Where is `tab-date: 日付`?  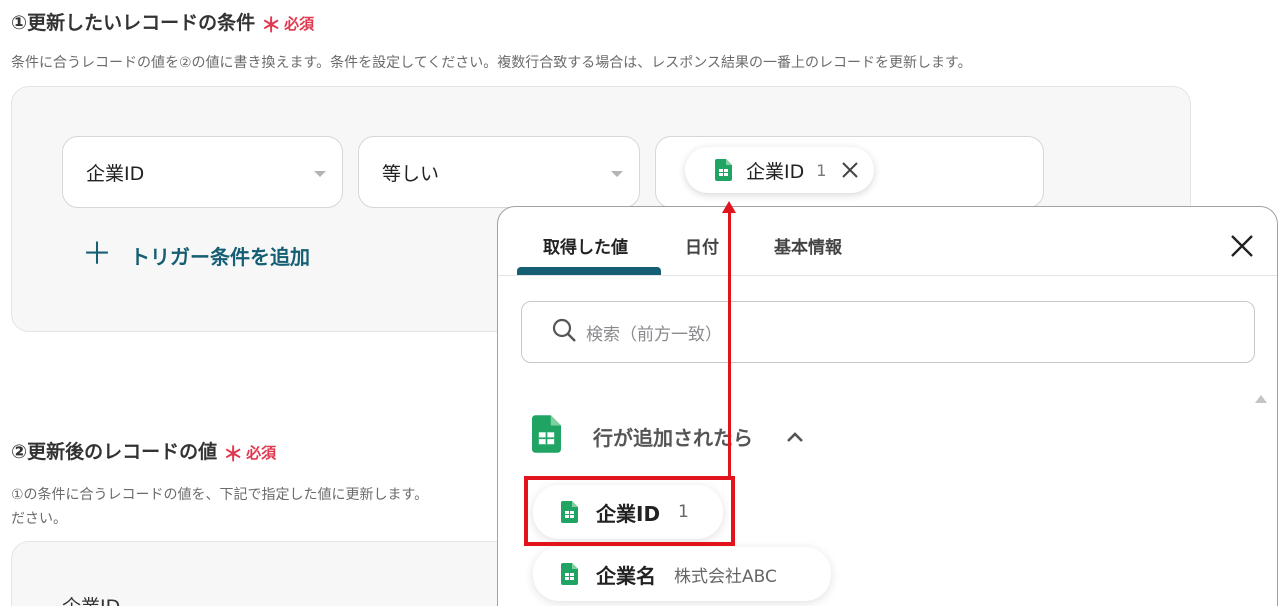
tab-date: 日付 is located at coordinates (702, 245).